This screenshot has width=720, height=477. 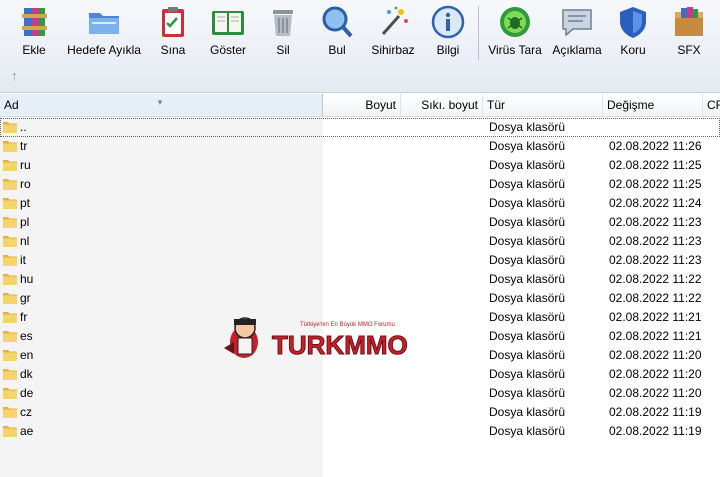 I want to click on file-name: pt, so click(x=25, y=203).